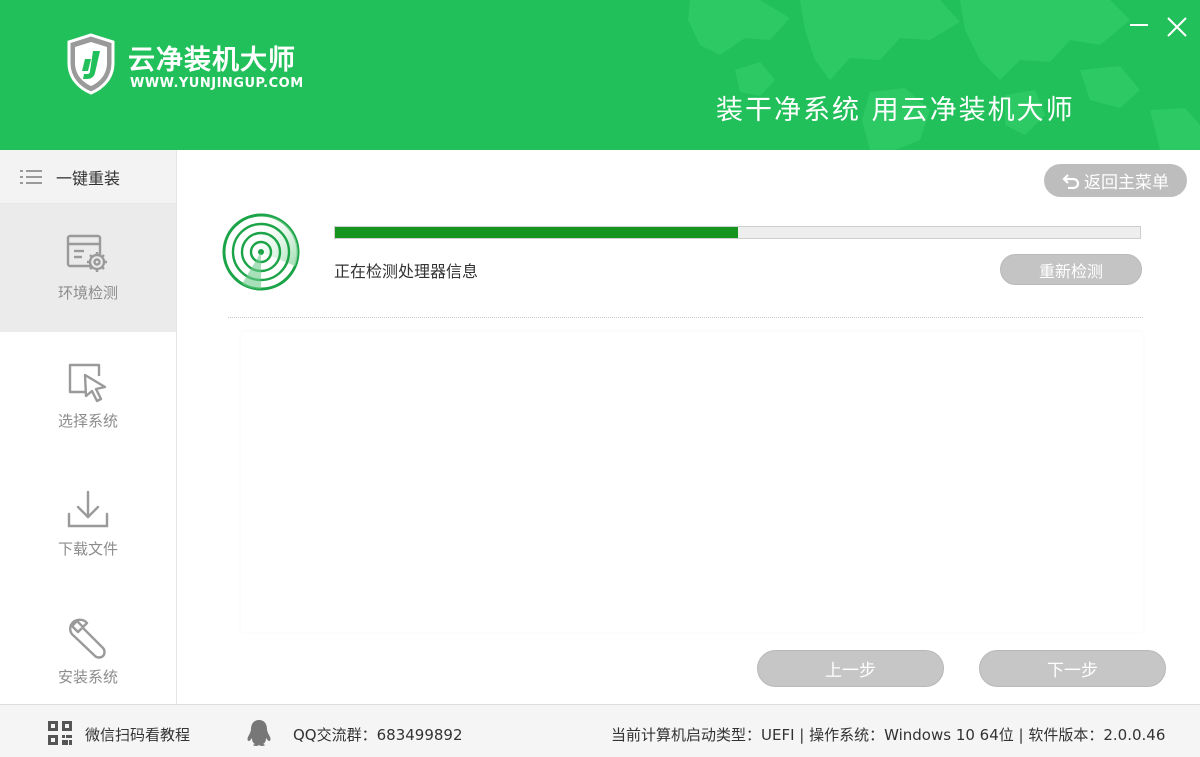 Image resolution: width=1200 pixels, height=757 pixels. I want to click on qq-penguin-icon, so click(259, 733).